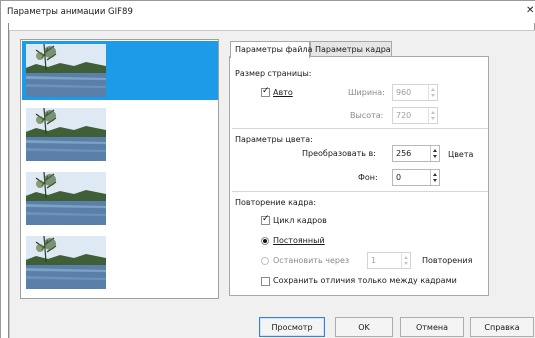 The height and width of the screenshot is (338, 535). Describe the element at coordinates (404, 115) in the screenshot. I see `height-value: 720` at that location.